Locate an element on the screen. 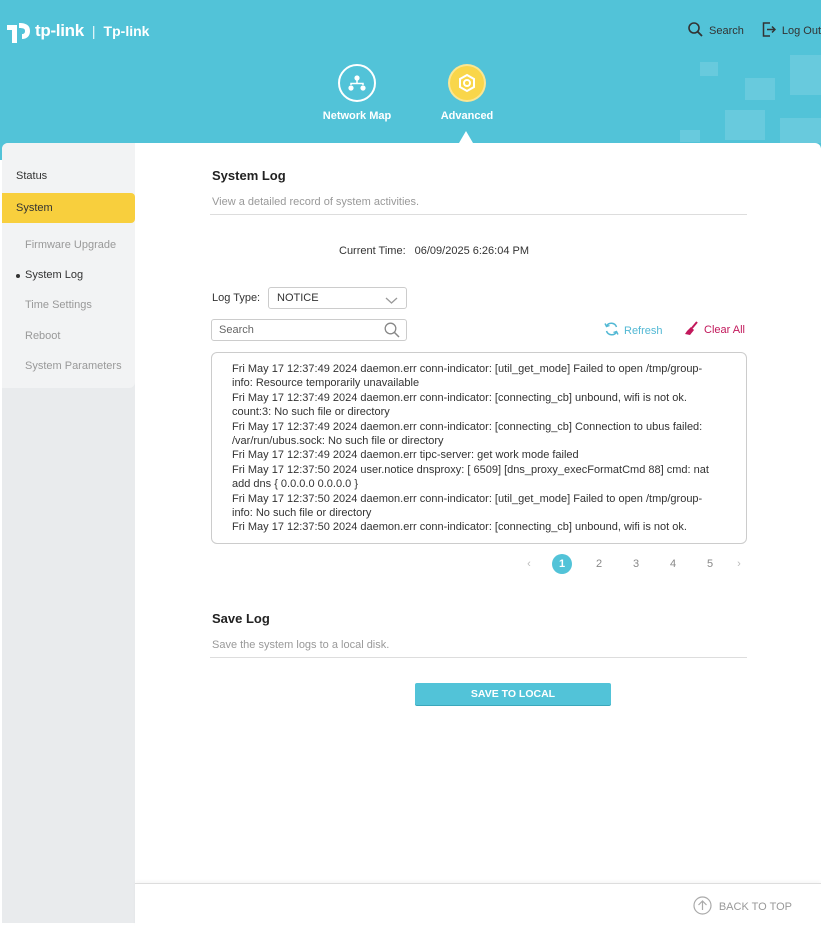  log-line: info: Resource temporarily unavailable is located at coordinates (326, 383).